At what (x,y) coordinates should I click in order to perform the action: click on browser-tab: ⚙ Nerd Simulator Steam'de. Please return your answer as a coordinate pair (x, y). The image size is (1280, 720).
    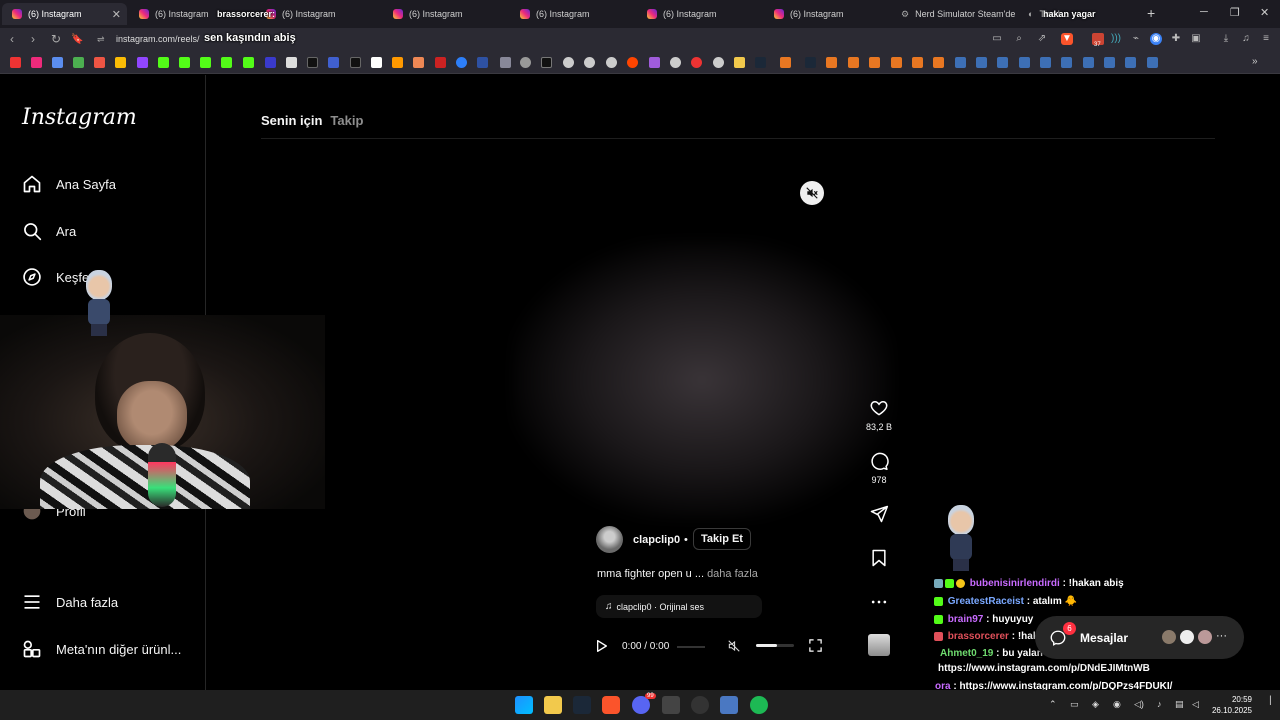
    Looking at the image, I should click on (953, 14).